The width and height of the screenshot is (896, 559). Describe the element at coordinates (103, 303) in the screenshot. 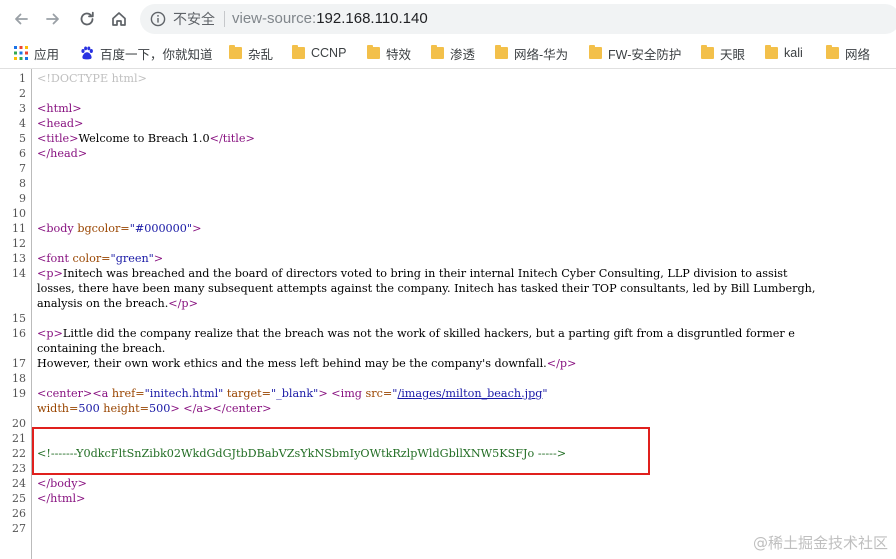

I see `paragraph-text: analysis on the breach.` at that location.